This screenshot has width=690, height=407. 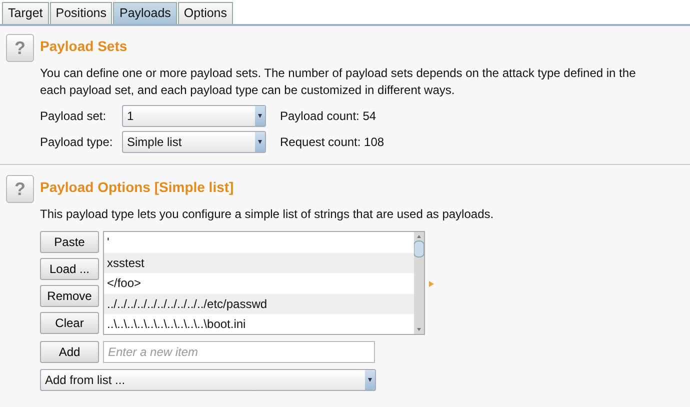 I want to click on section-title: Payload Options [Simple list], so click(x=137, y=187).